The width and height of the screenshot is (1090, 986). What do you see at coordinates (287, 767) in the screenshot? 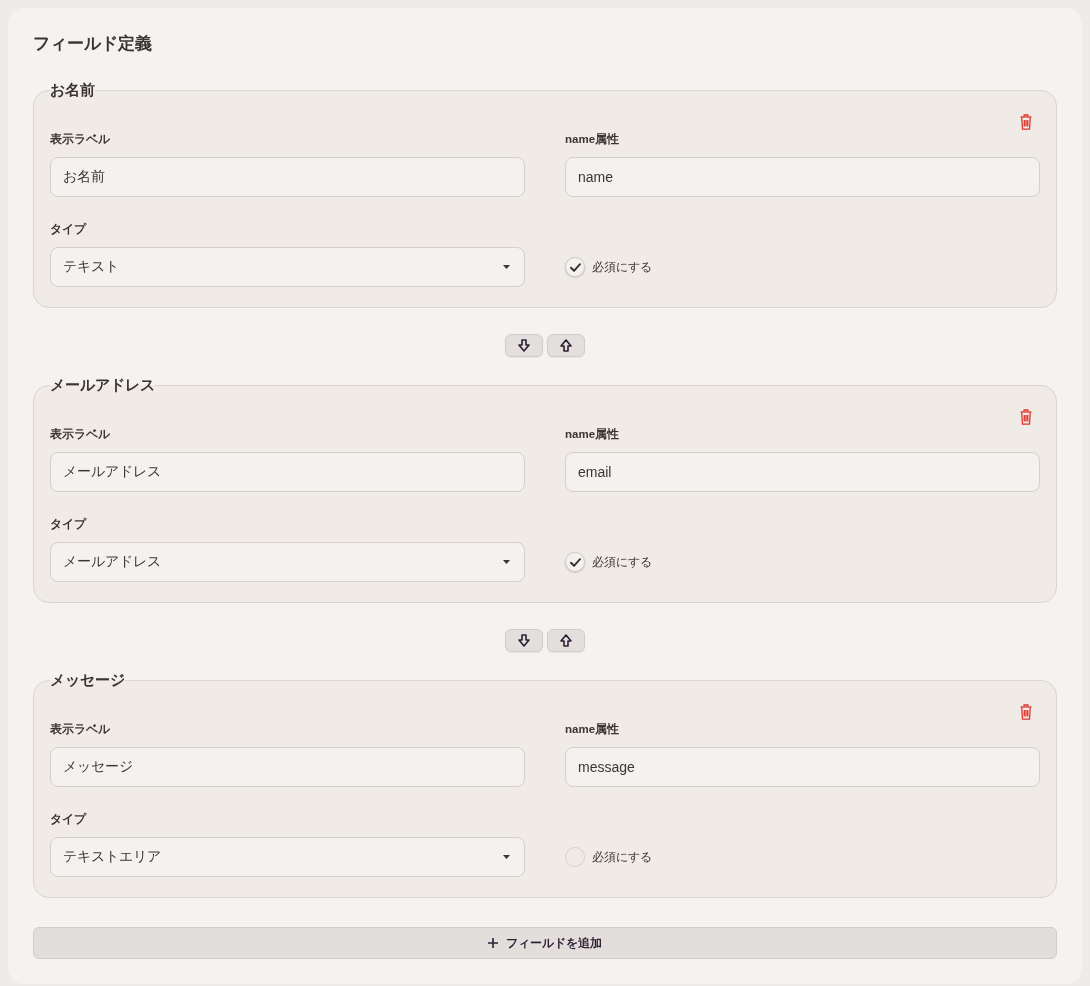
I see `label-input: メッセージ` at bounding box center [287, 767].